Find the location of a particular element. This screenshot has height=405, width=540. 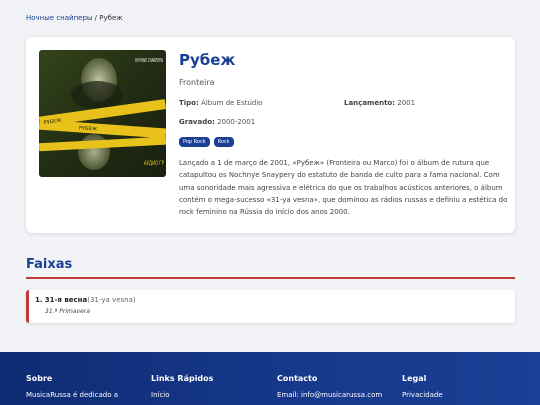

tracks-divider is located at coordinates (270, 278).